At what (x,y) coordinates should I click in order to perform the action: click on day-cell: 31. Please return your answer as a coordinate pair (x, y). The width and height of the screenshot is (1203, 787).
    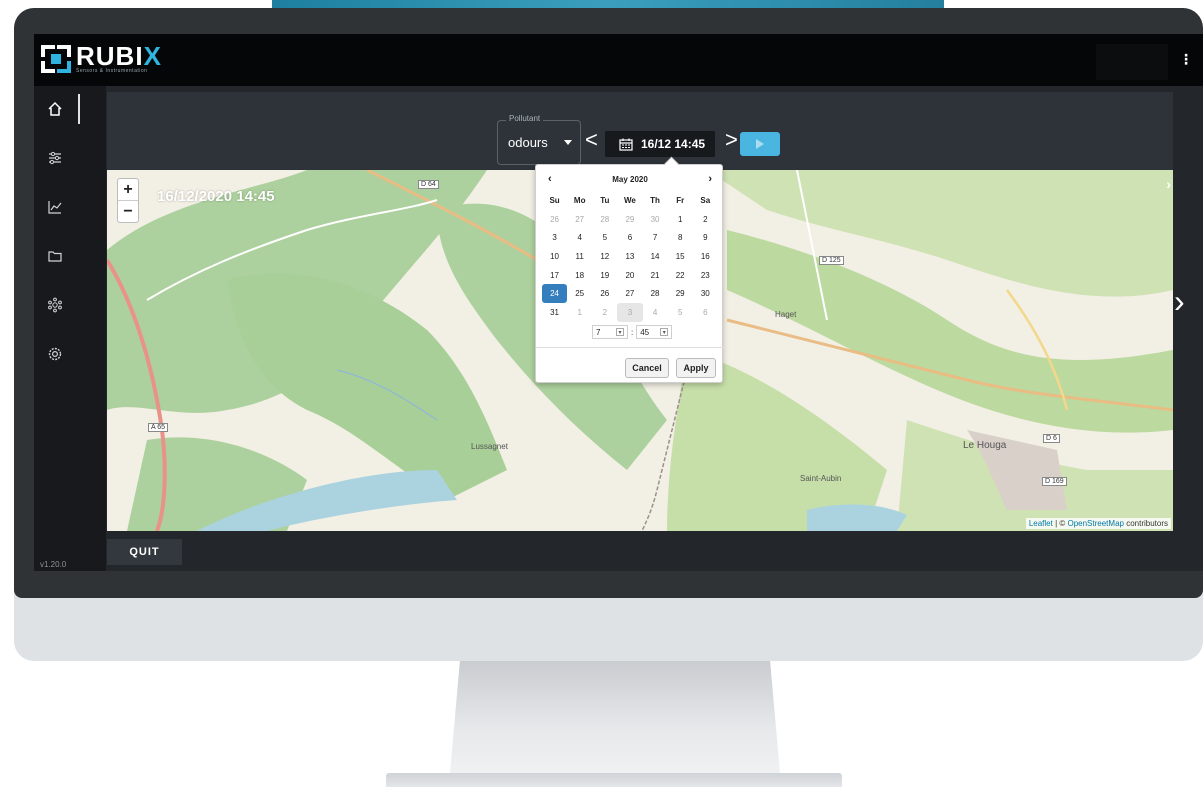
    Looking at the image, I should click on (554, 312).